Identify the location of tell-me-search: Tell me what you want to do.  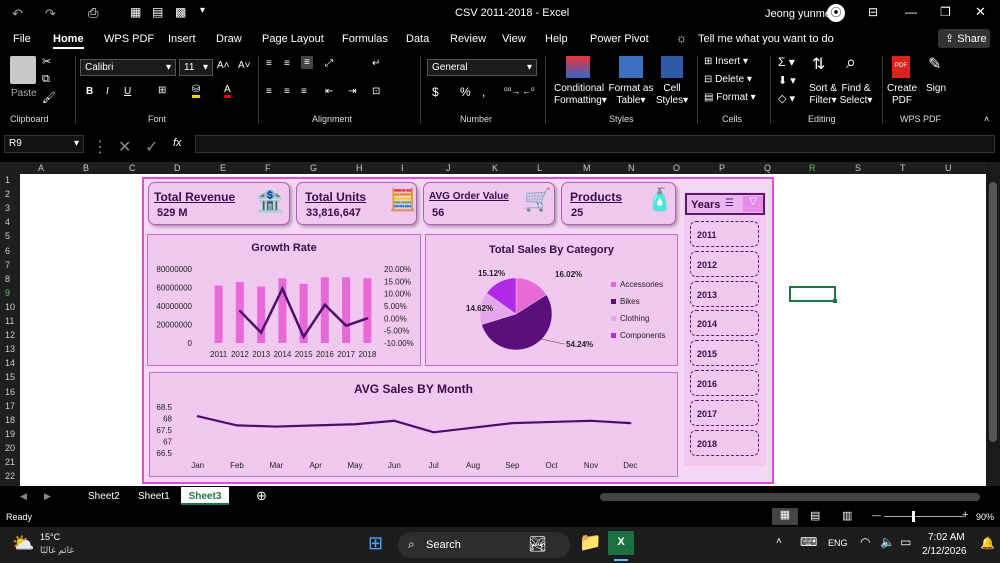
(766, 39).